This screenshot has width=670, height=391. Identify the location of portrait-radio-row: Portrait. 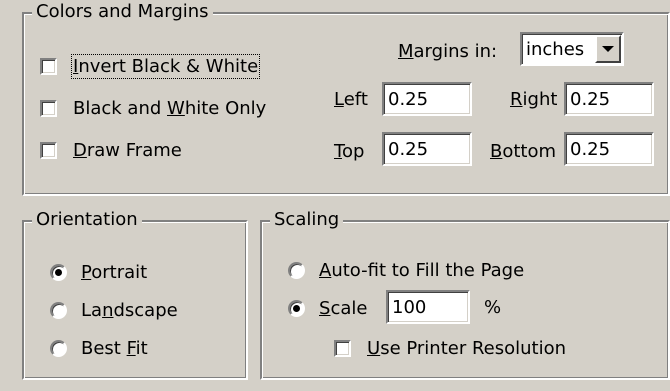
(98, 272).